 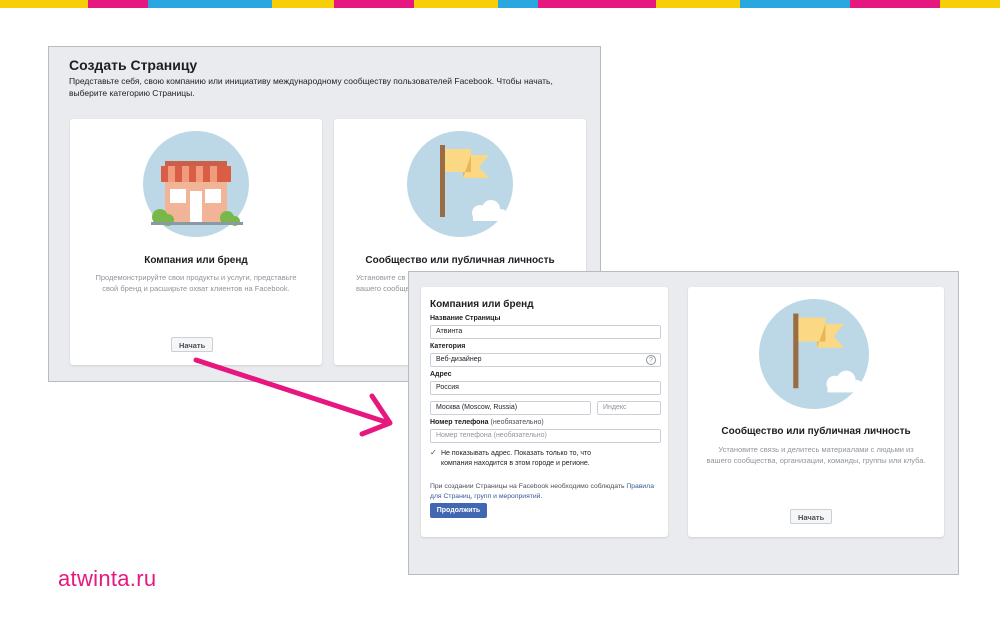 I want to click on category-value: Веб-дизайнер, so click(x=459, y=359).